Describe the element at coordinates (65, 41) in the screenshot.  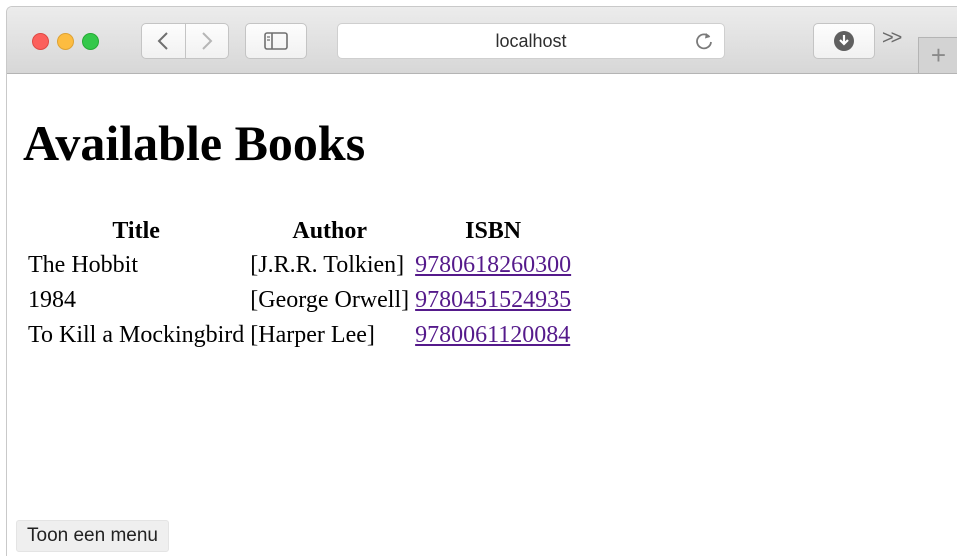
I see `minimize-window-button` at that location.